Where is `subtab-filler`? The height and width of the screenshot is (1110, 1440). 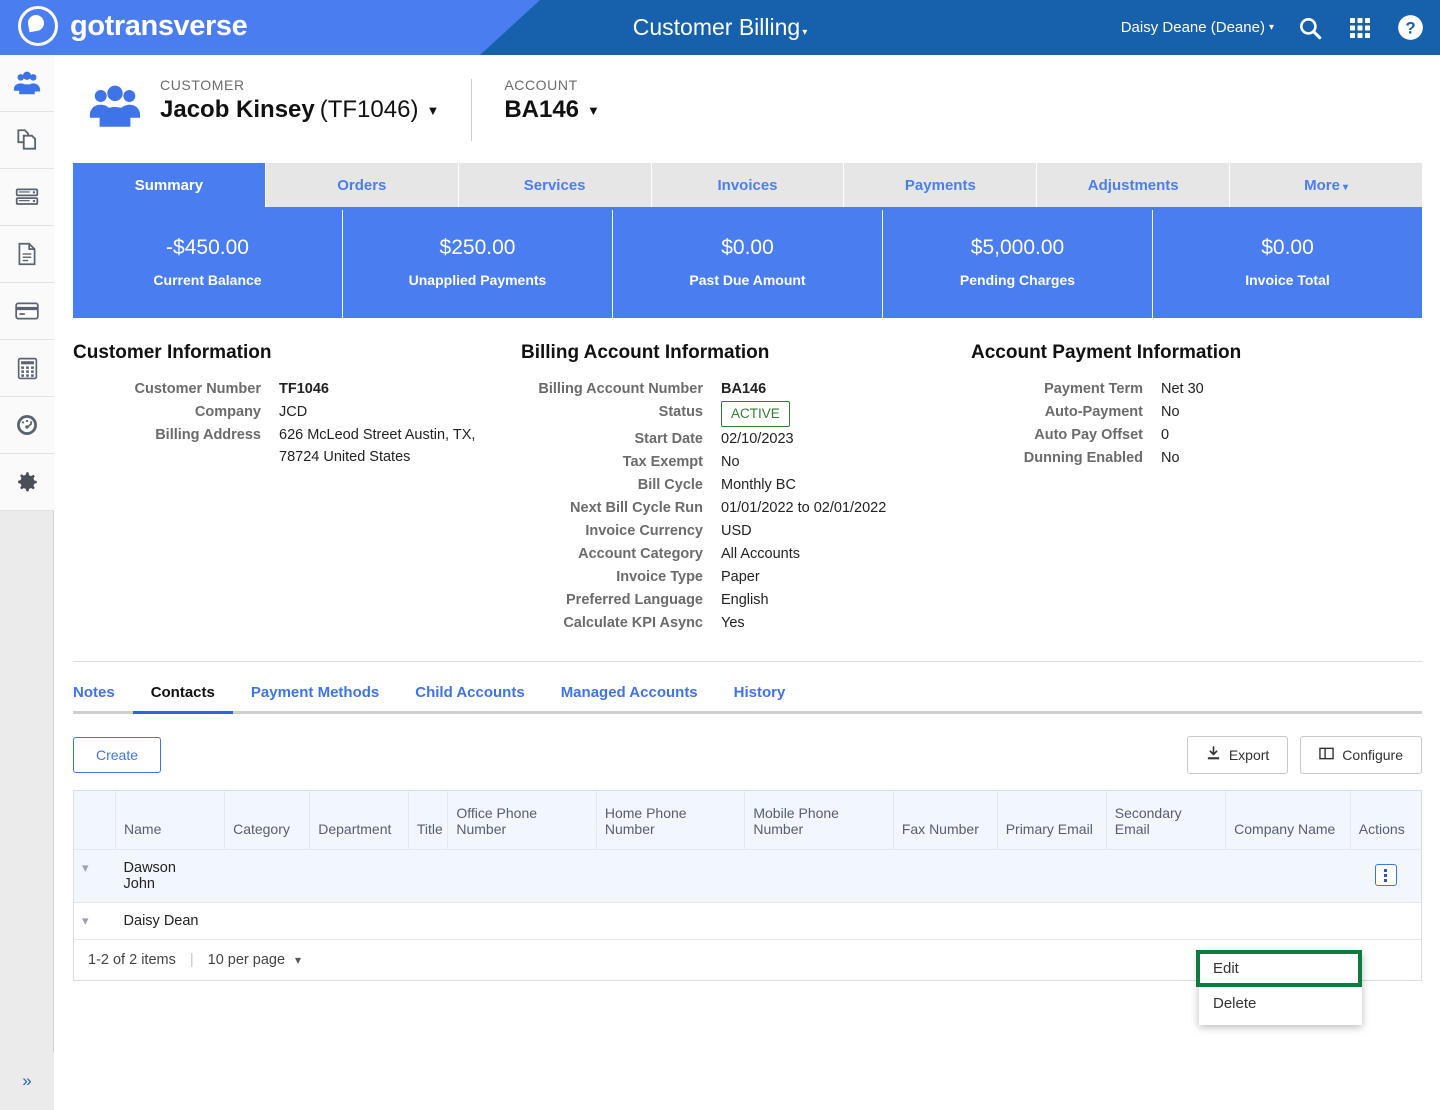 subtab-filler is located at coordinates (1112, 712).